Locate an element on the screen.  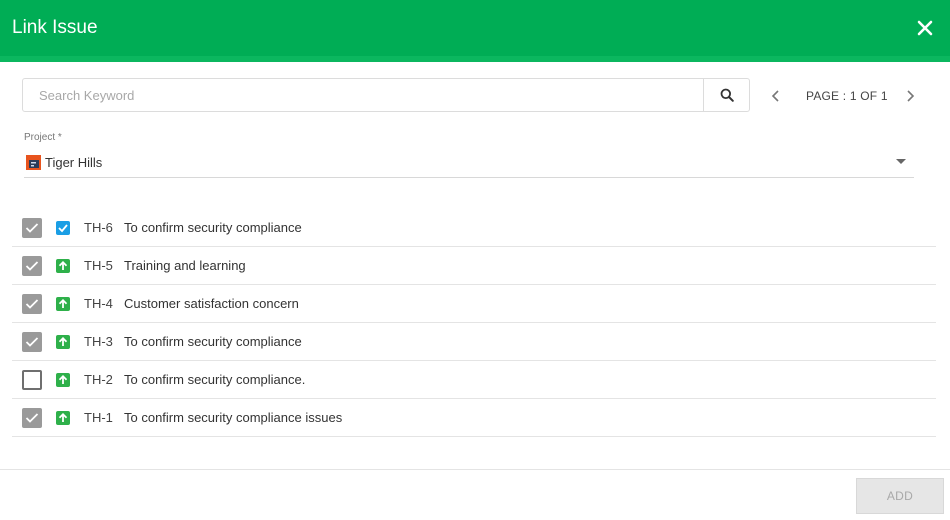
issue-summary: Customer satisfaction concern is located at coordinates (211, 303).